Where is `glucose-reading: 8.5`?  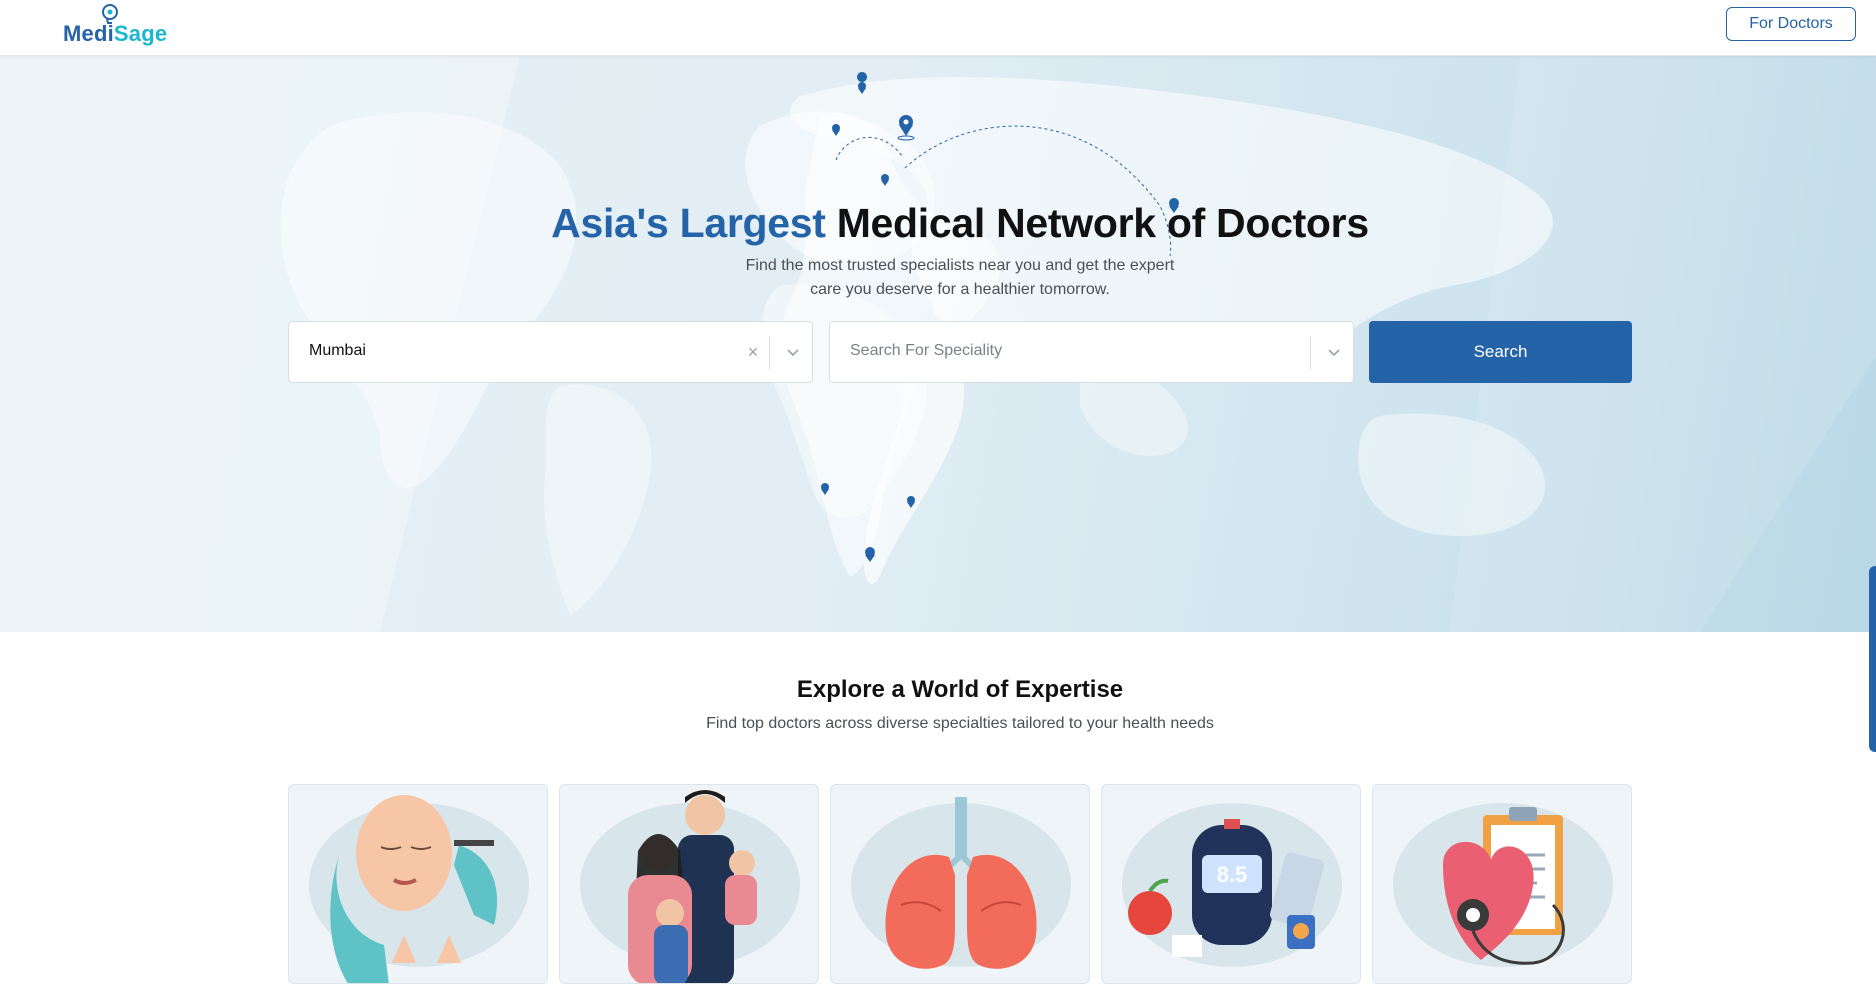
glucose-reading: 8.5 is located at coordinates (1232, 874).